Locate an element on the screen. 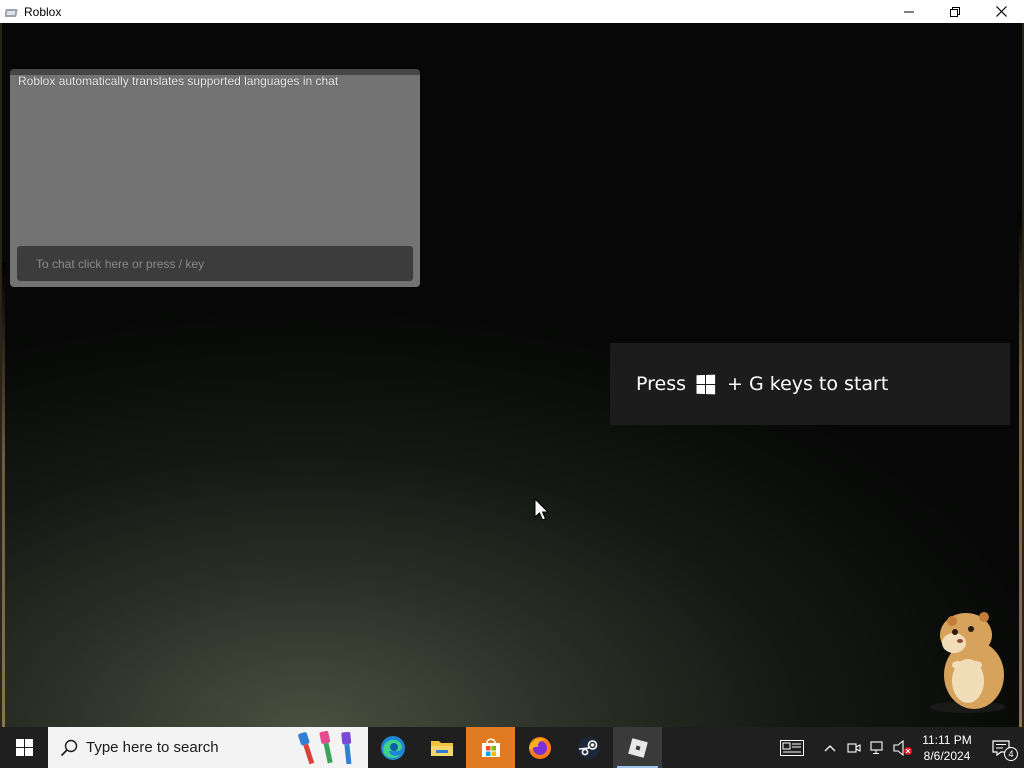 This screenshot has width=1024, height=768. taskbar-clock: 11:11 PM 8/6/2024 is located at coordinates (947, 747).